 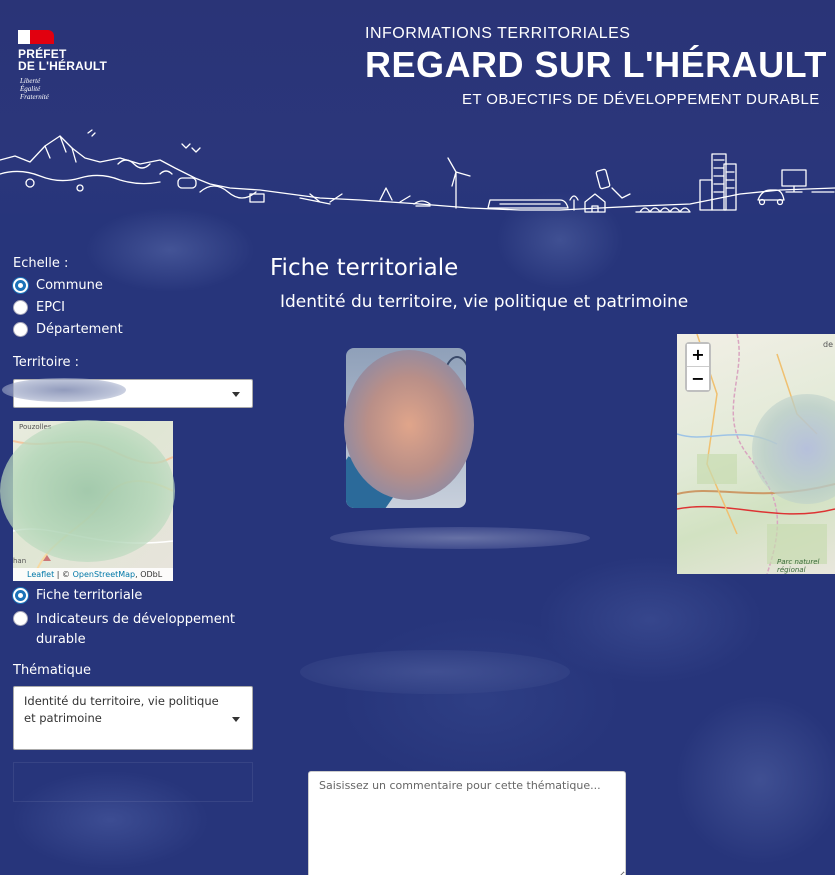 I want to click on thematique-label: Thématique, so click(x=52, y=670).